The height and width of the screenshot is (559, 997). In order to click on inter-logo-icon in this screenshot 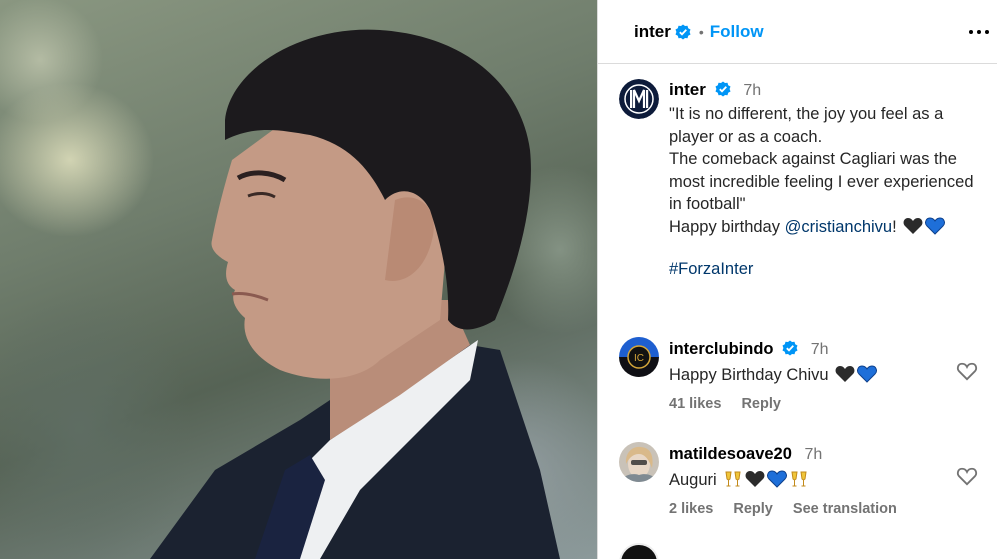, I will do `click(639, 99)`.